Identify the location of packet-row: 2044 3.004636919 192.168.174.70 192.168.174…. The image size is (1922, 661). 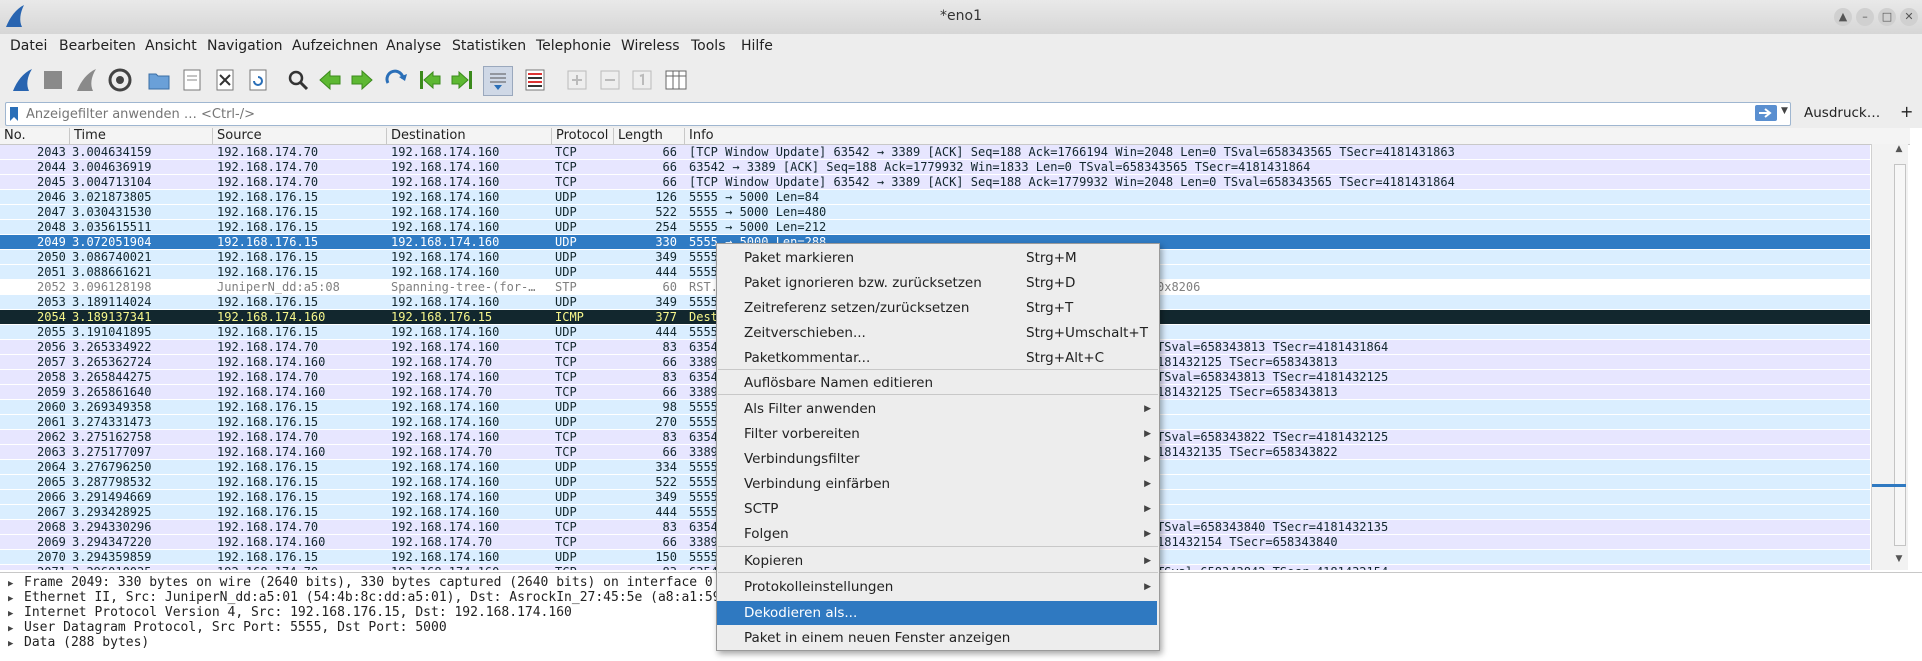
(935, 167).